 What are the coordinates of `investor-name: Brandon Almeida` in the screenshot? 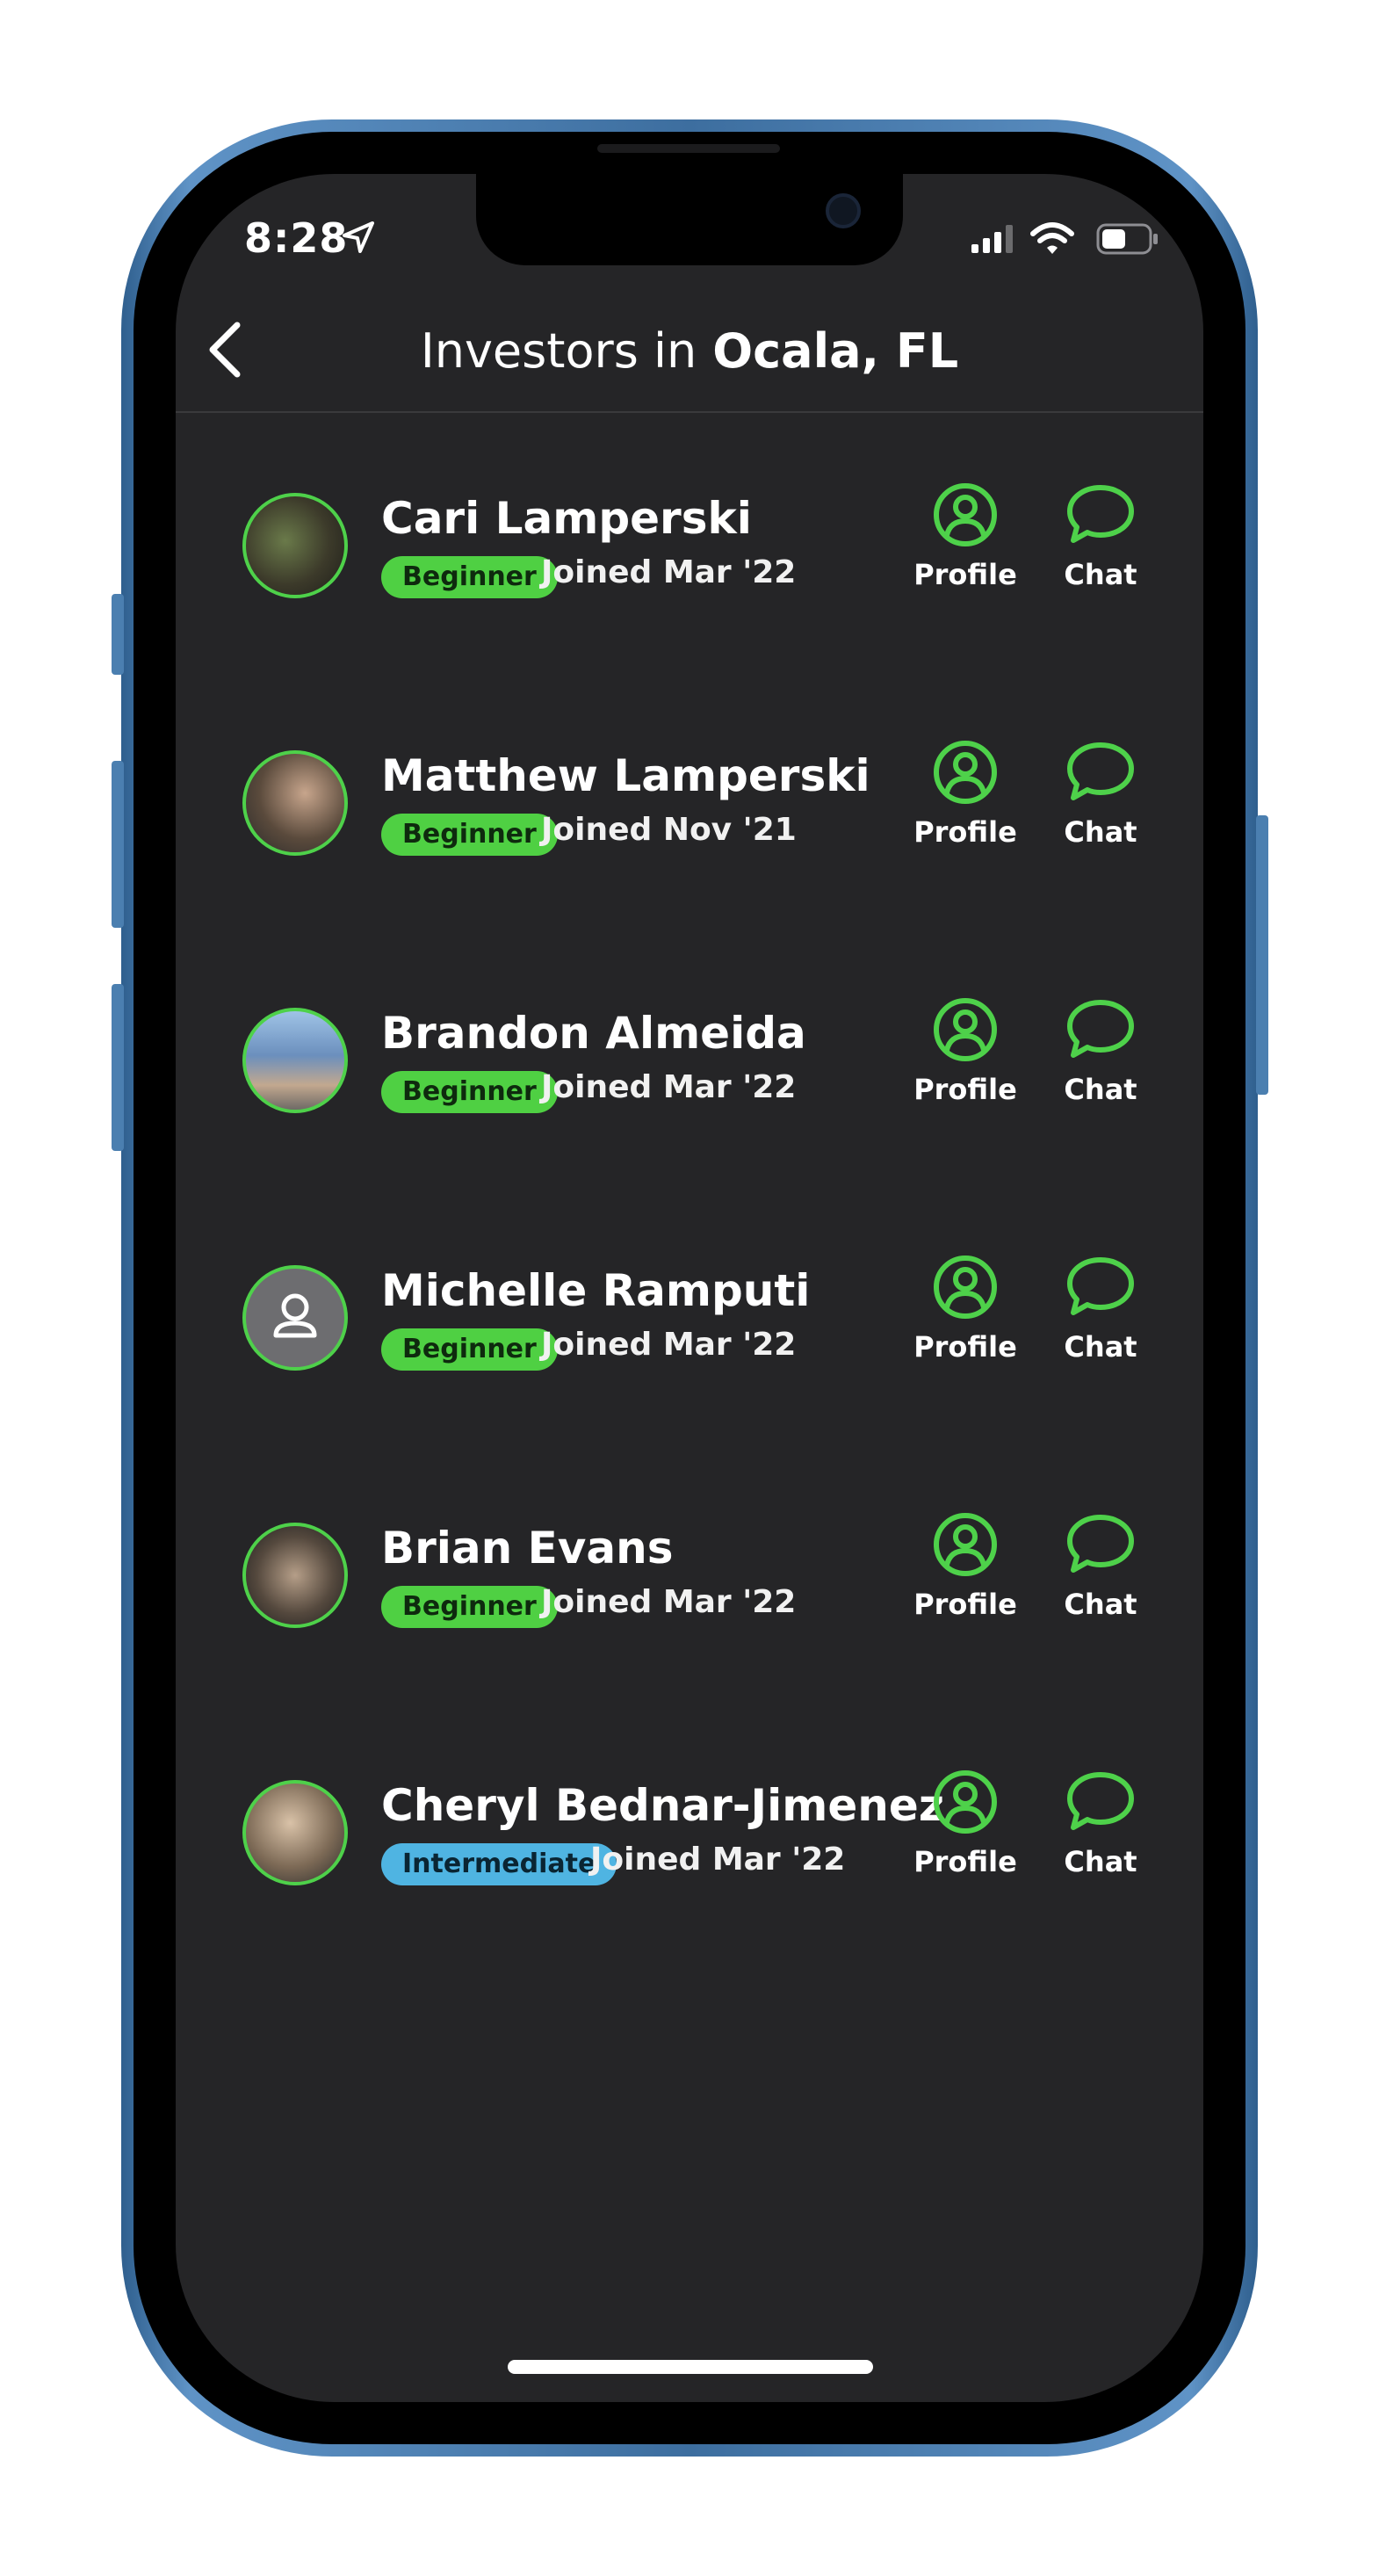 It's located at (593, 1033).